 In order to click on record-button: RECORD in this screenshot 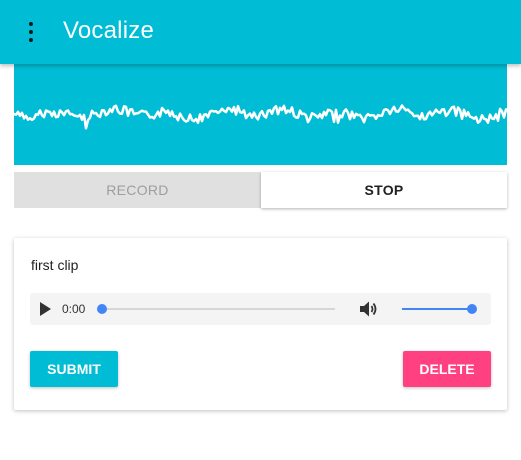, I will do `click(137, 190)`.